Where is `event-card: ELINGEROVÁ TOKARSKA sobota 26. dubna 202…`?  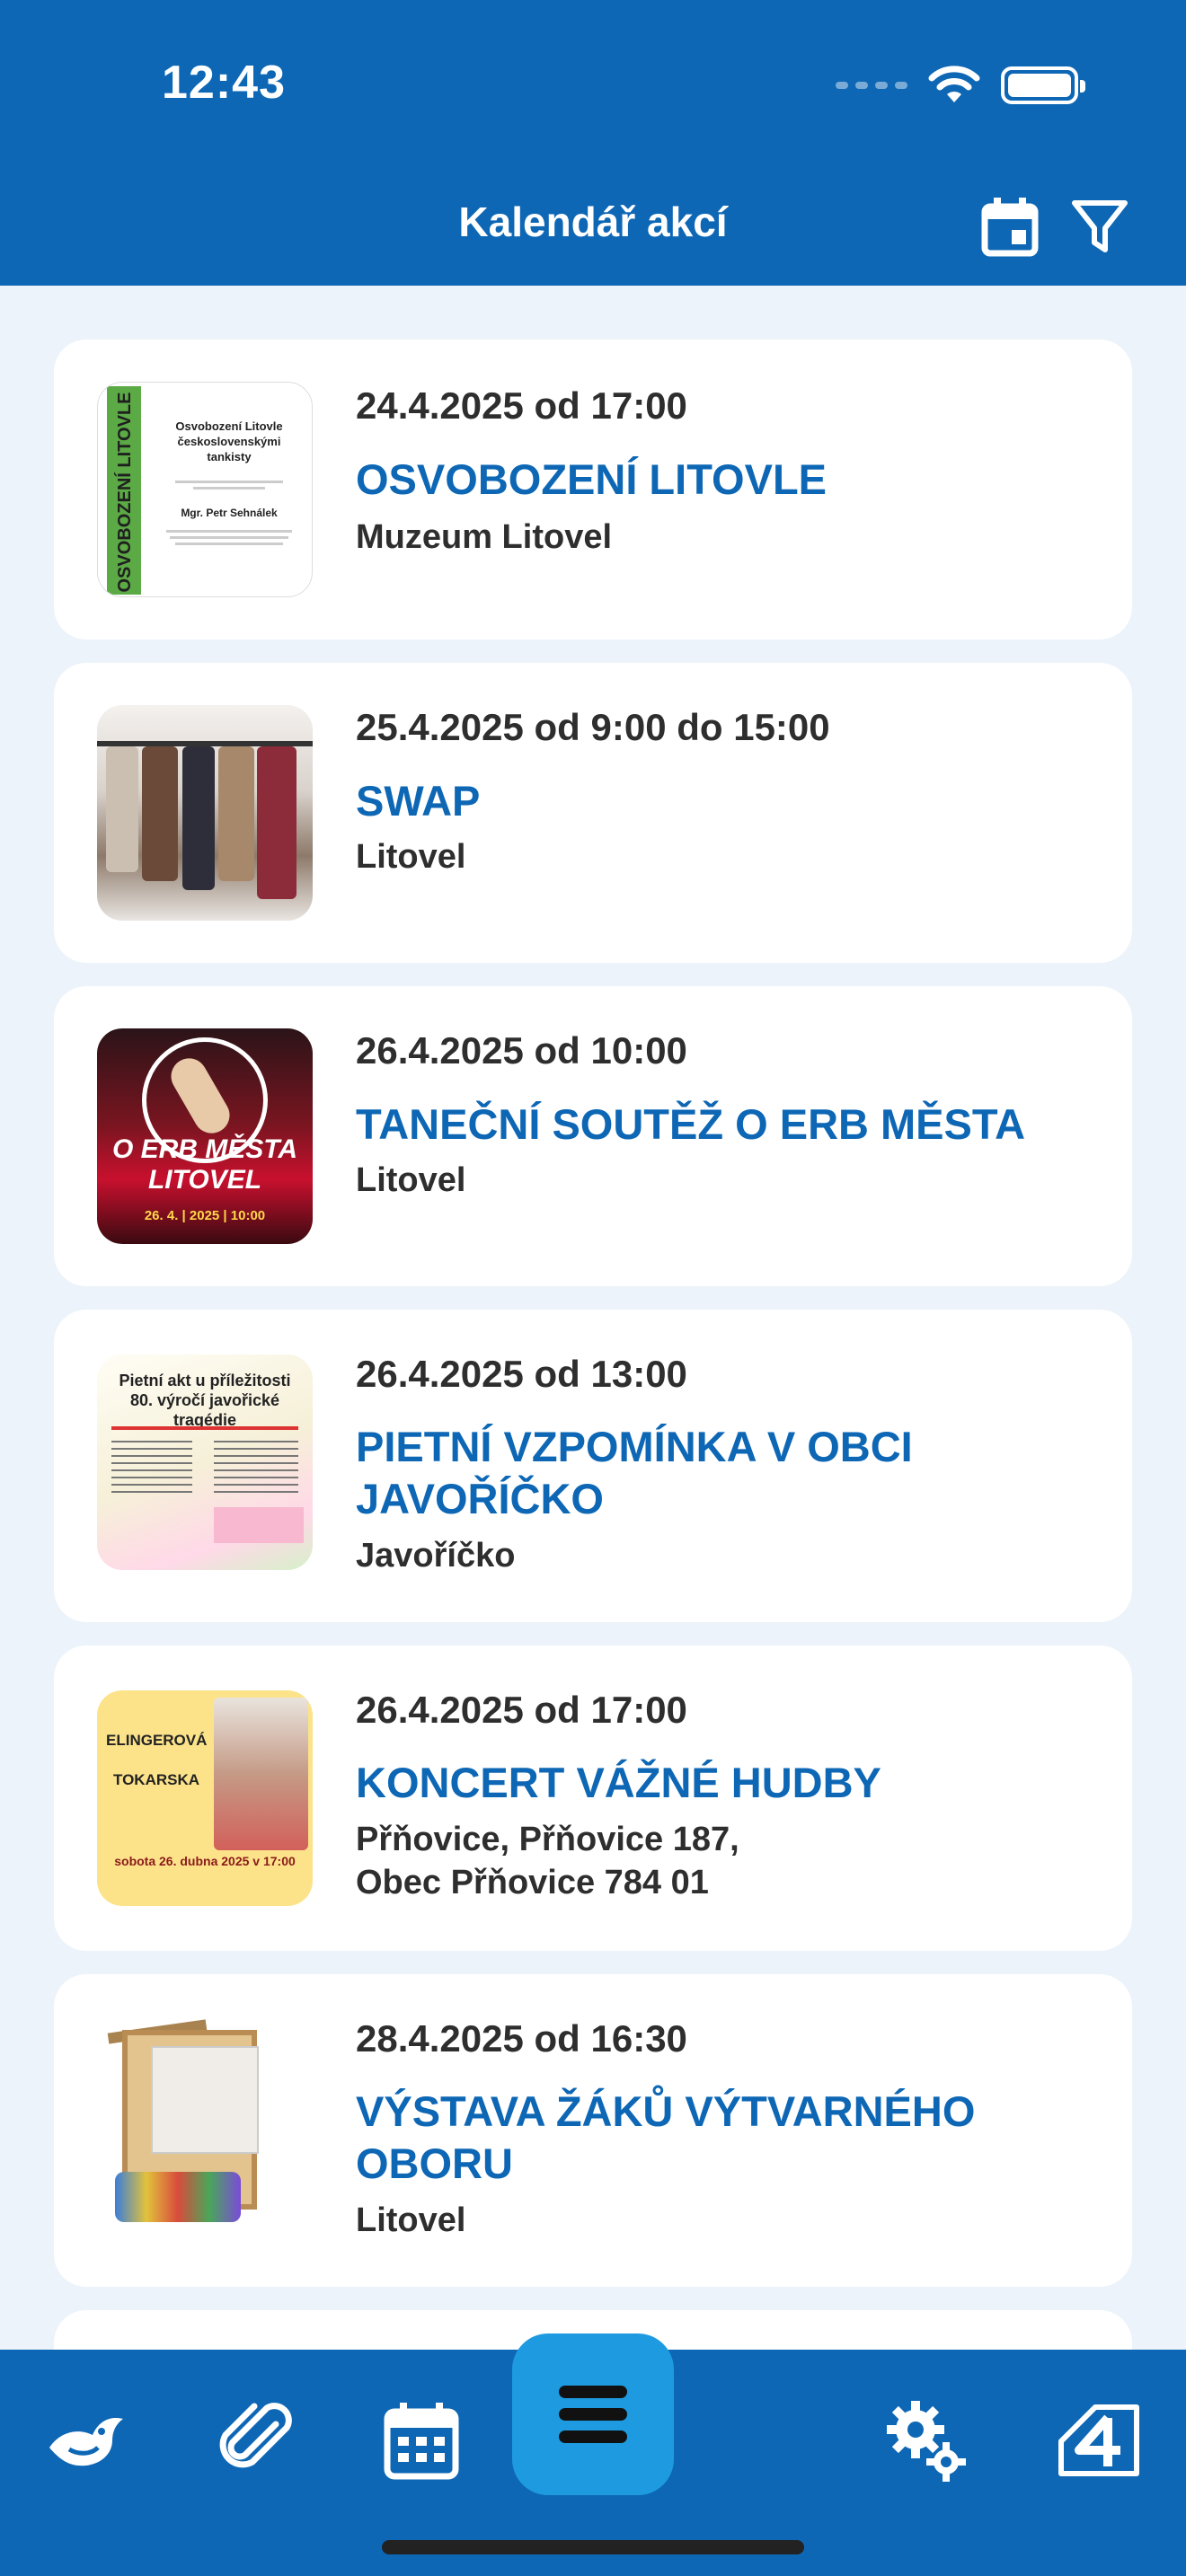
event-card: ELINGEROVÁ TOKARSKA sobota 26. dubna 202… is located at coordinates (593, 1798).